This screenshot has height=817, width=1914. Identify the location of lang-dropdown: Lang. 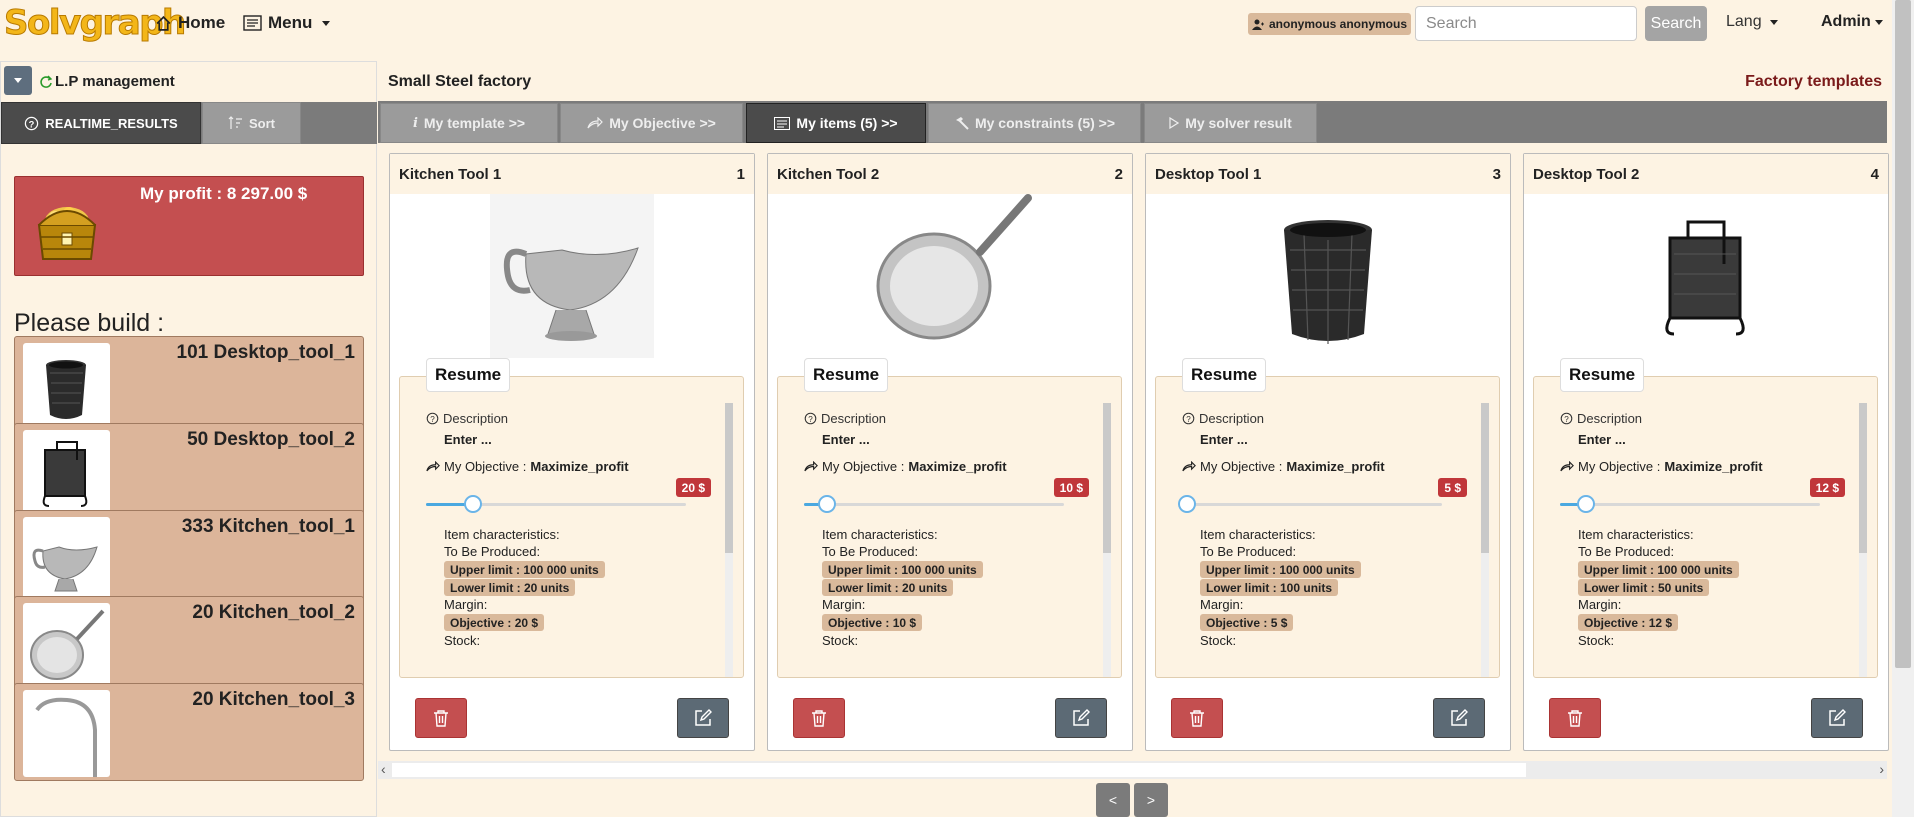
(1752, 22).